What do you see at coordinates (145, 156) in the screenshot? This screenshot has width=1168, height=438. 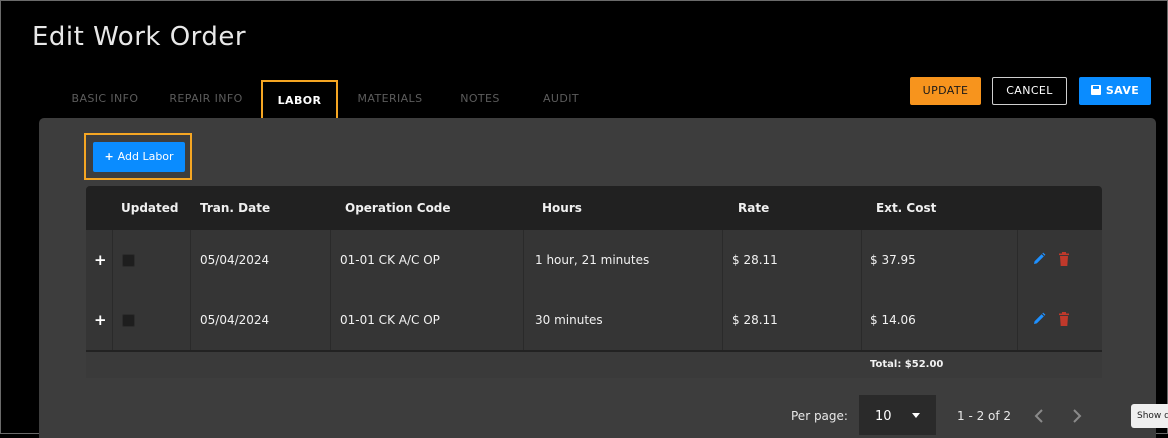 I see `add-labor-label: Add Labor` at bounding box center [145, 156].